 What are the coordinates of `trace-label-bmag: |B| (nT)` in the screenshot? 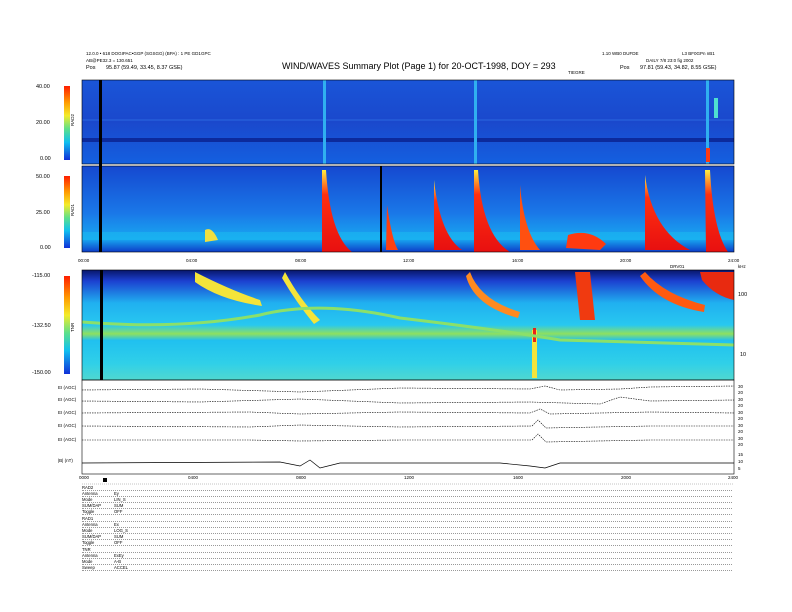 It's located at (65, 460).